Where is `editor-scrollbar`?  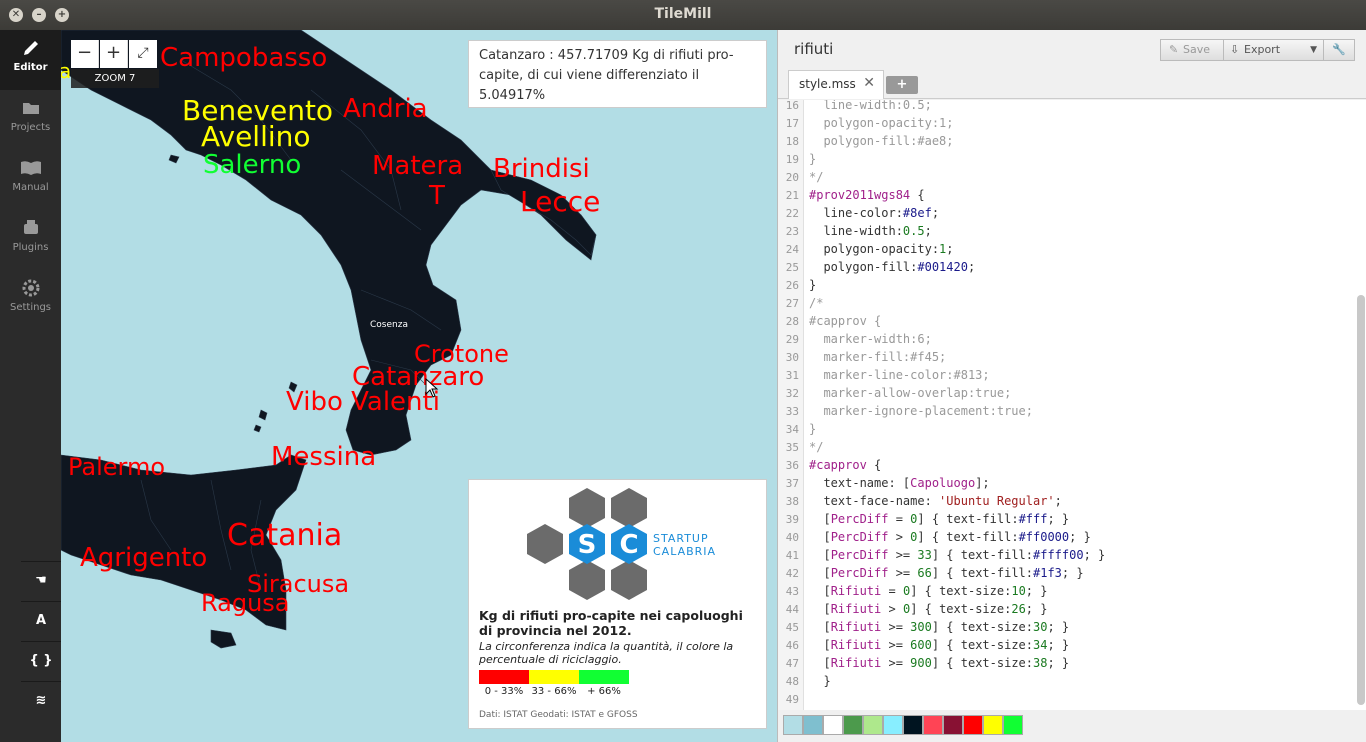
editor-scrollbar is located at coordinates (1361, 500).